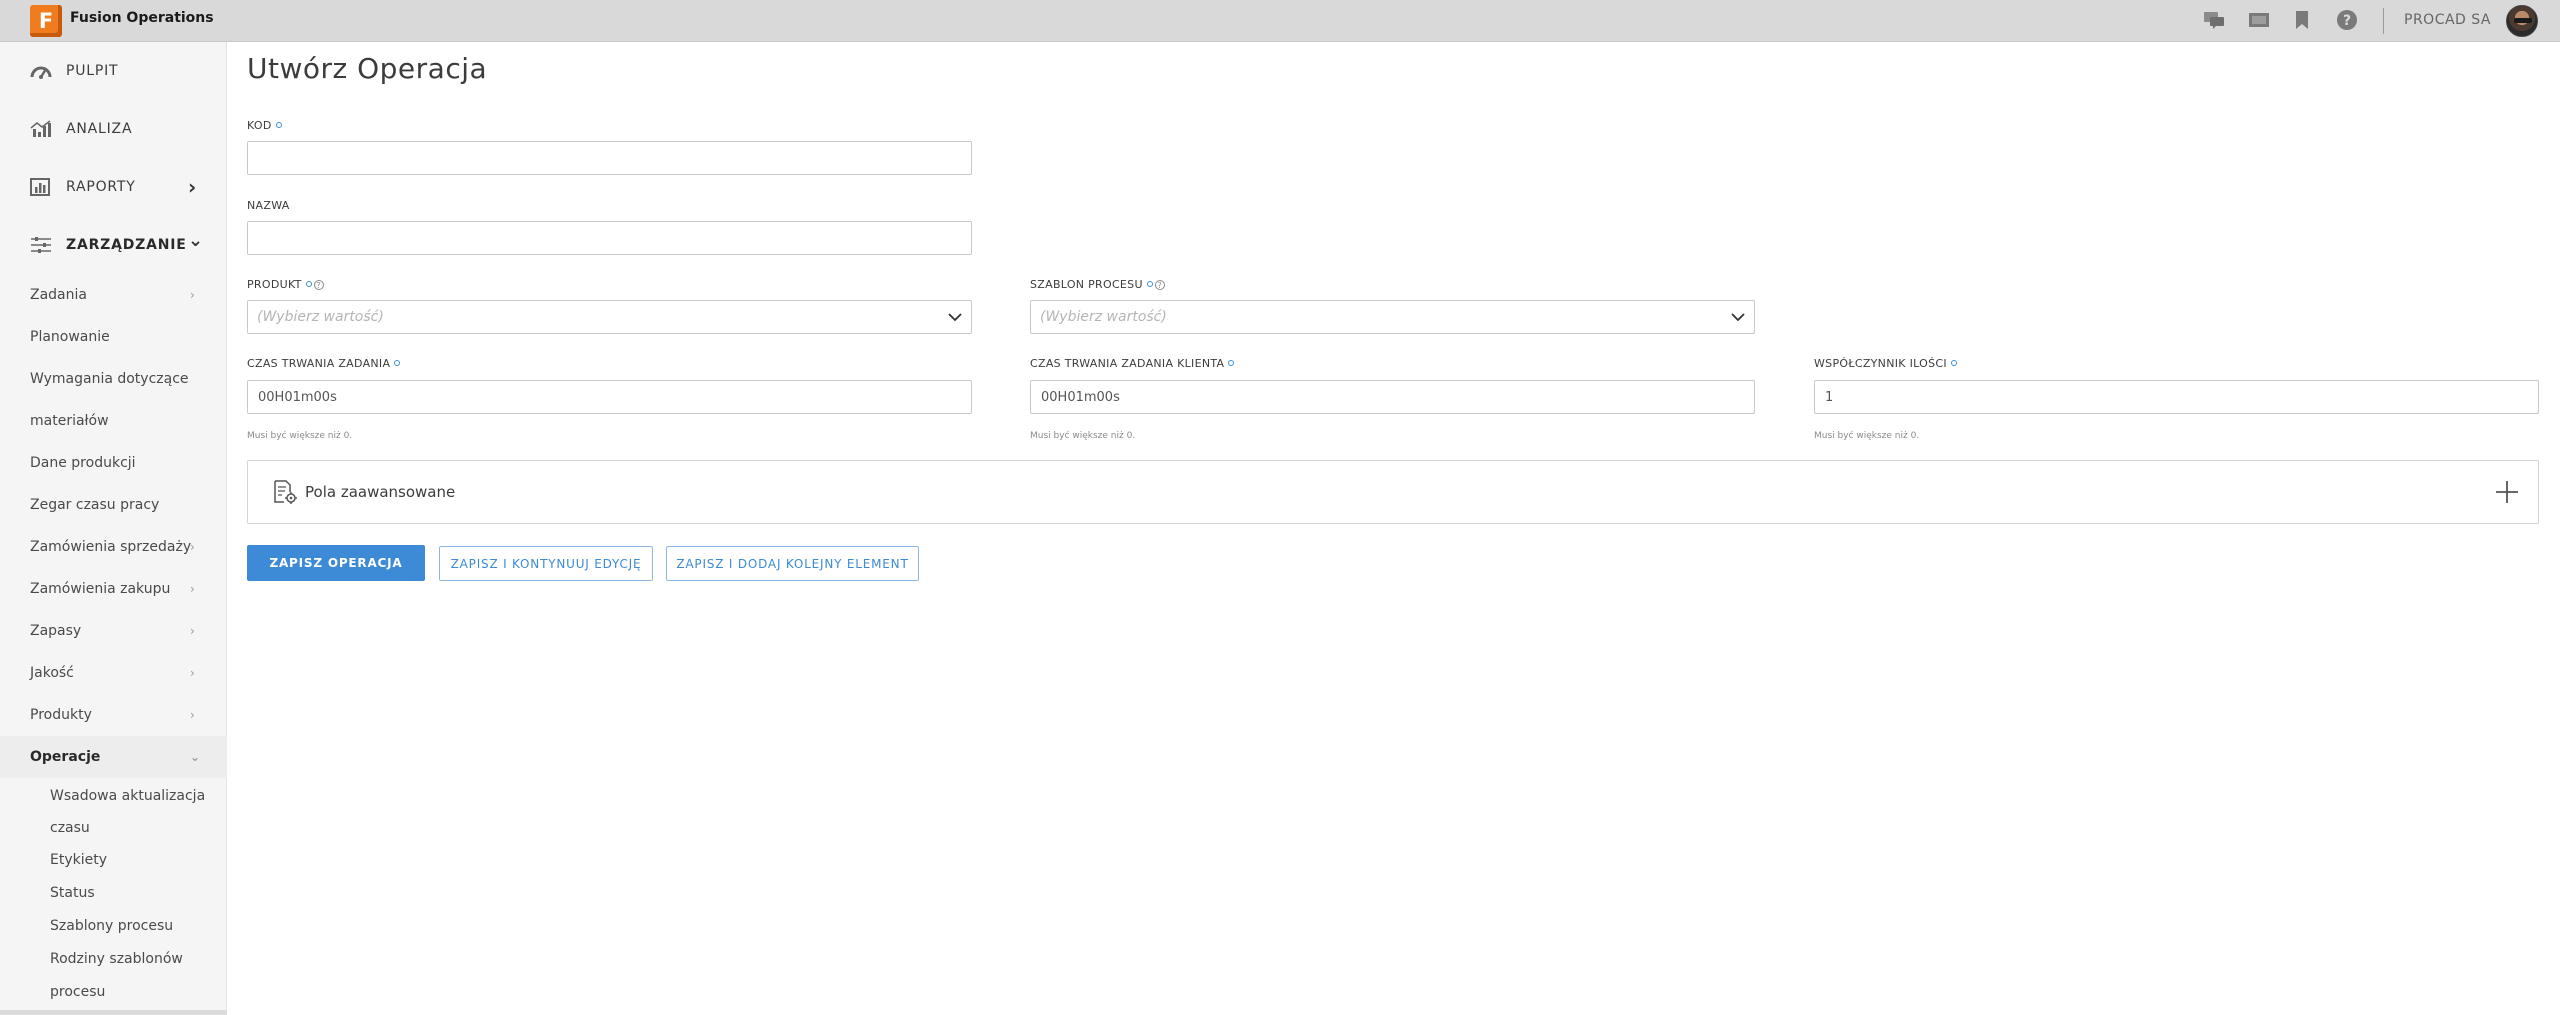 This screenshot has width=2560, height=1015. I want to click on save-button: ZAPISZ OPERACJA, so click(336, 563).